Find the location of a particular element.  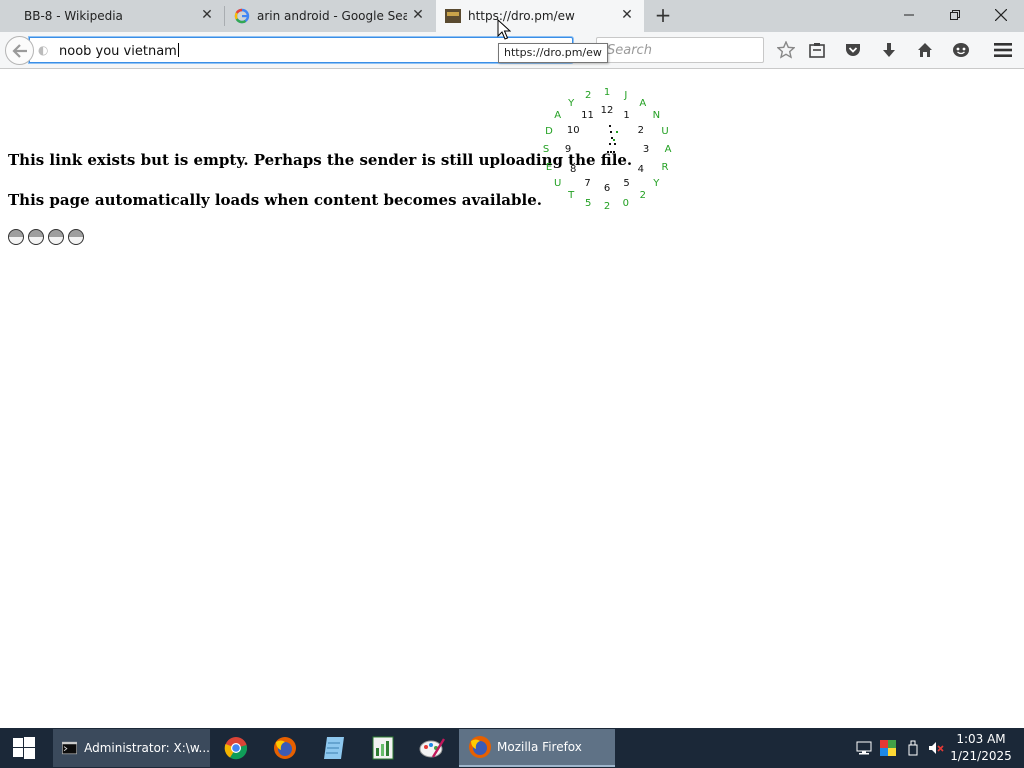

volume-muted-icon is located at coordinates (936, 748).